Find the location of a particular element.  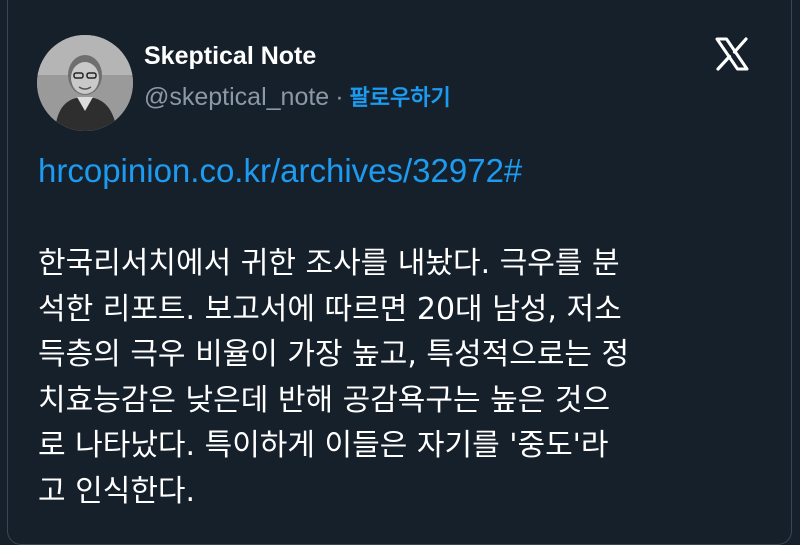

tweet-body-line: 로 나타났다. 특이하게 이들은 자기를 '중도'라 is located at coordinates (323, 445).